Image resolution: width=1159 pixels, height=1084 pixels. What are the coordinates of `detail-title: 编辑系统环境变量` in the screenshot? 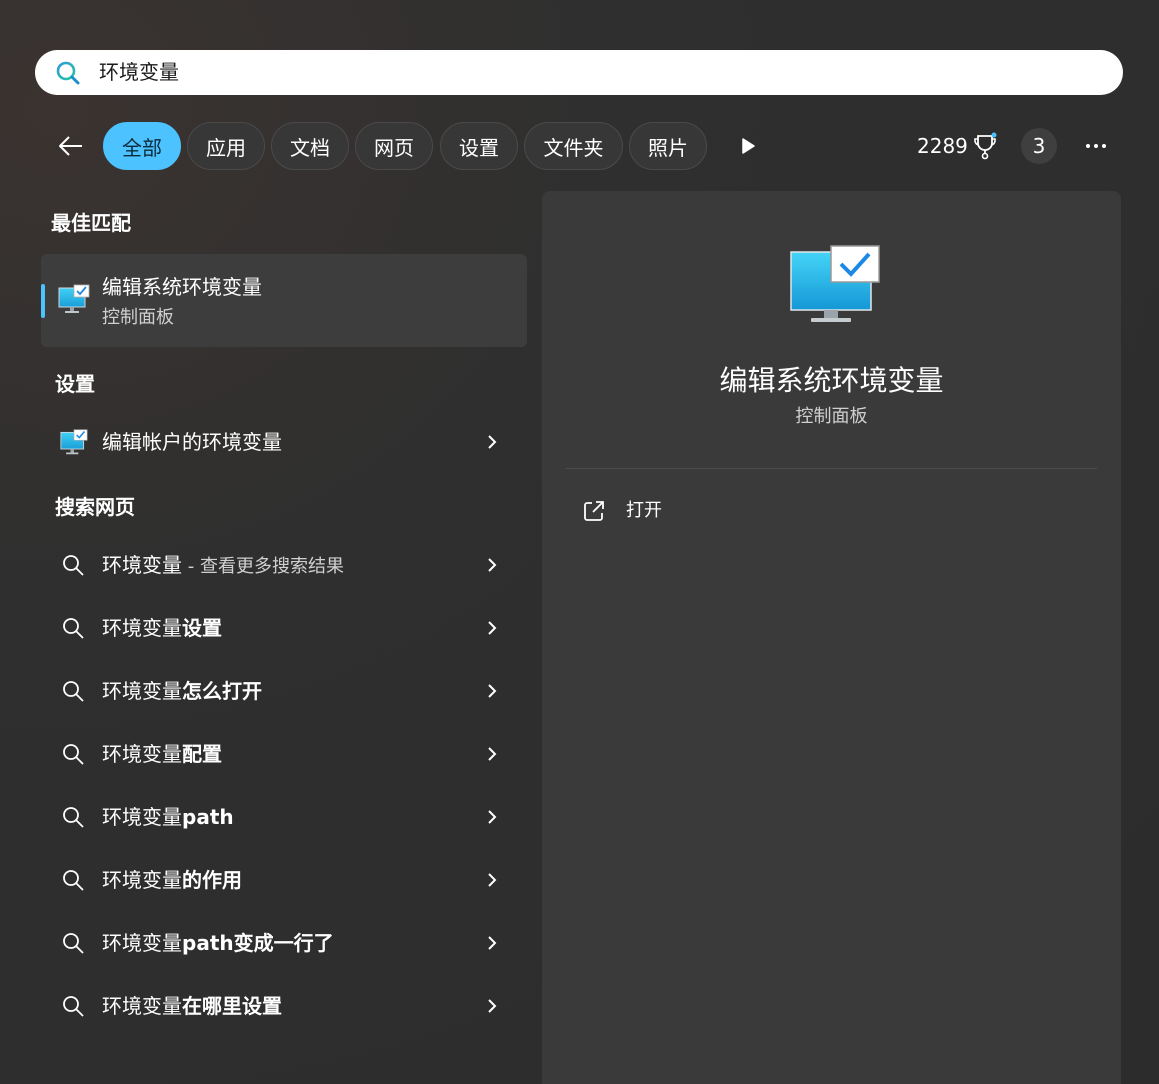 It's located at (831, 380).